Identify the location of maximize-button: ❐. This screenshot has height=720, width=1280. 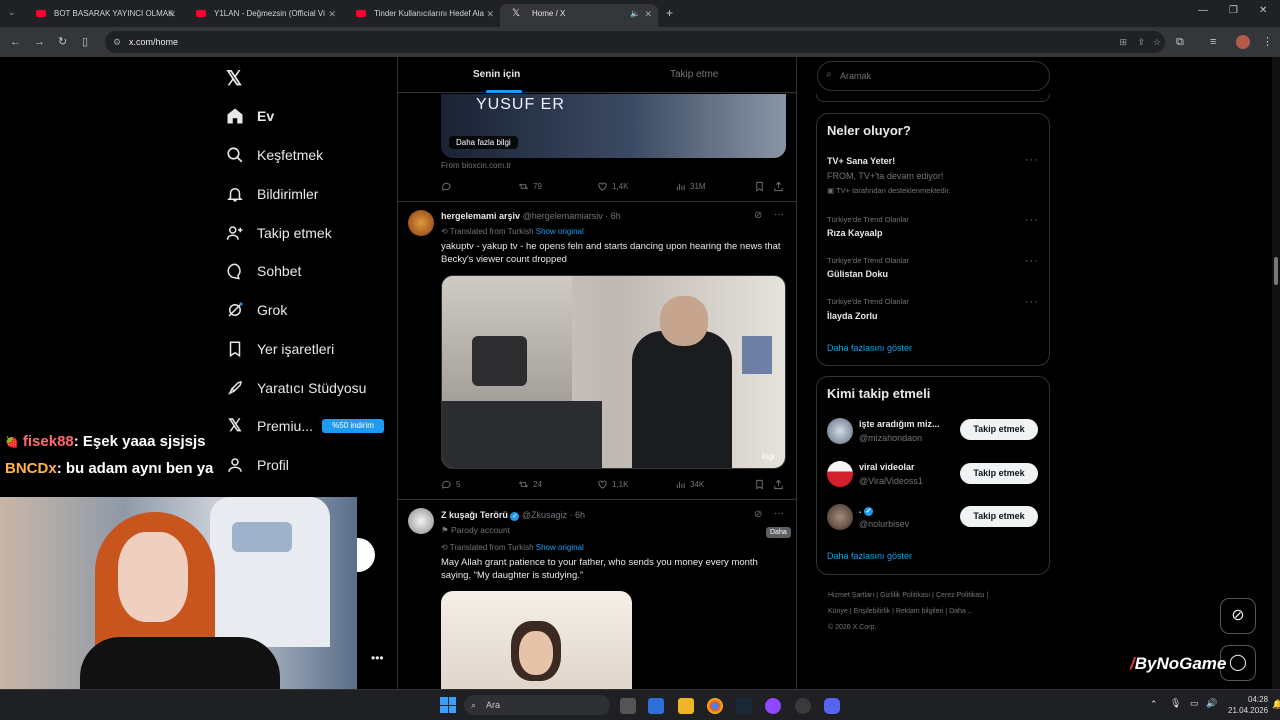
(1233, 10).